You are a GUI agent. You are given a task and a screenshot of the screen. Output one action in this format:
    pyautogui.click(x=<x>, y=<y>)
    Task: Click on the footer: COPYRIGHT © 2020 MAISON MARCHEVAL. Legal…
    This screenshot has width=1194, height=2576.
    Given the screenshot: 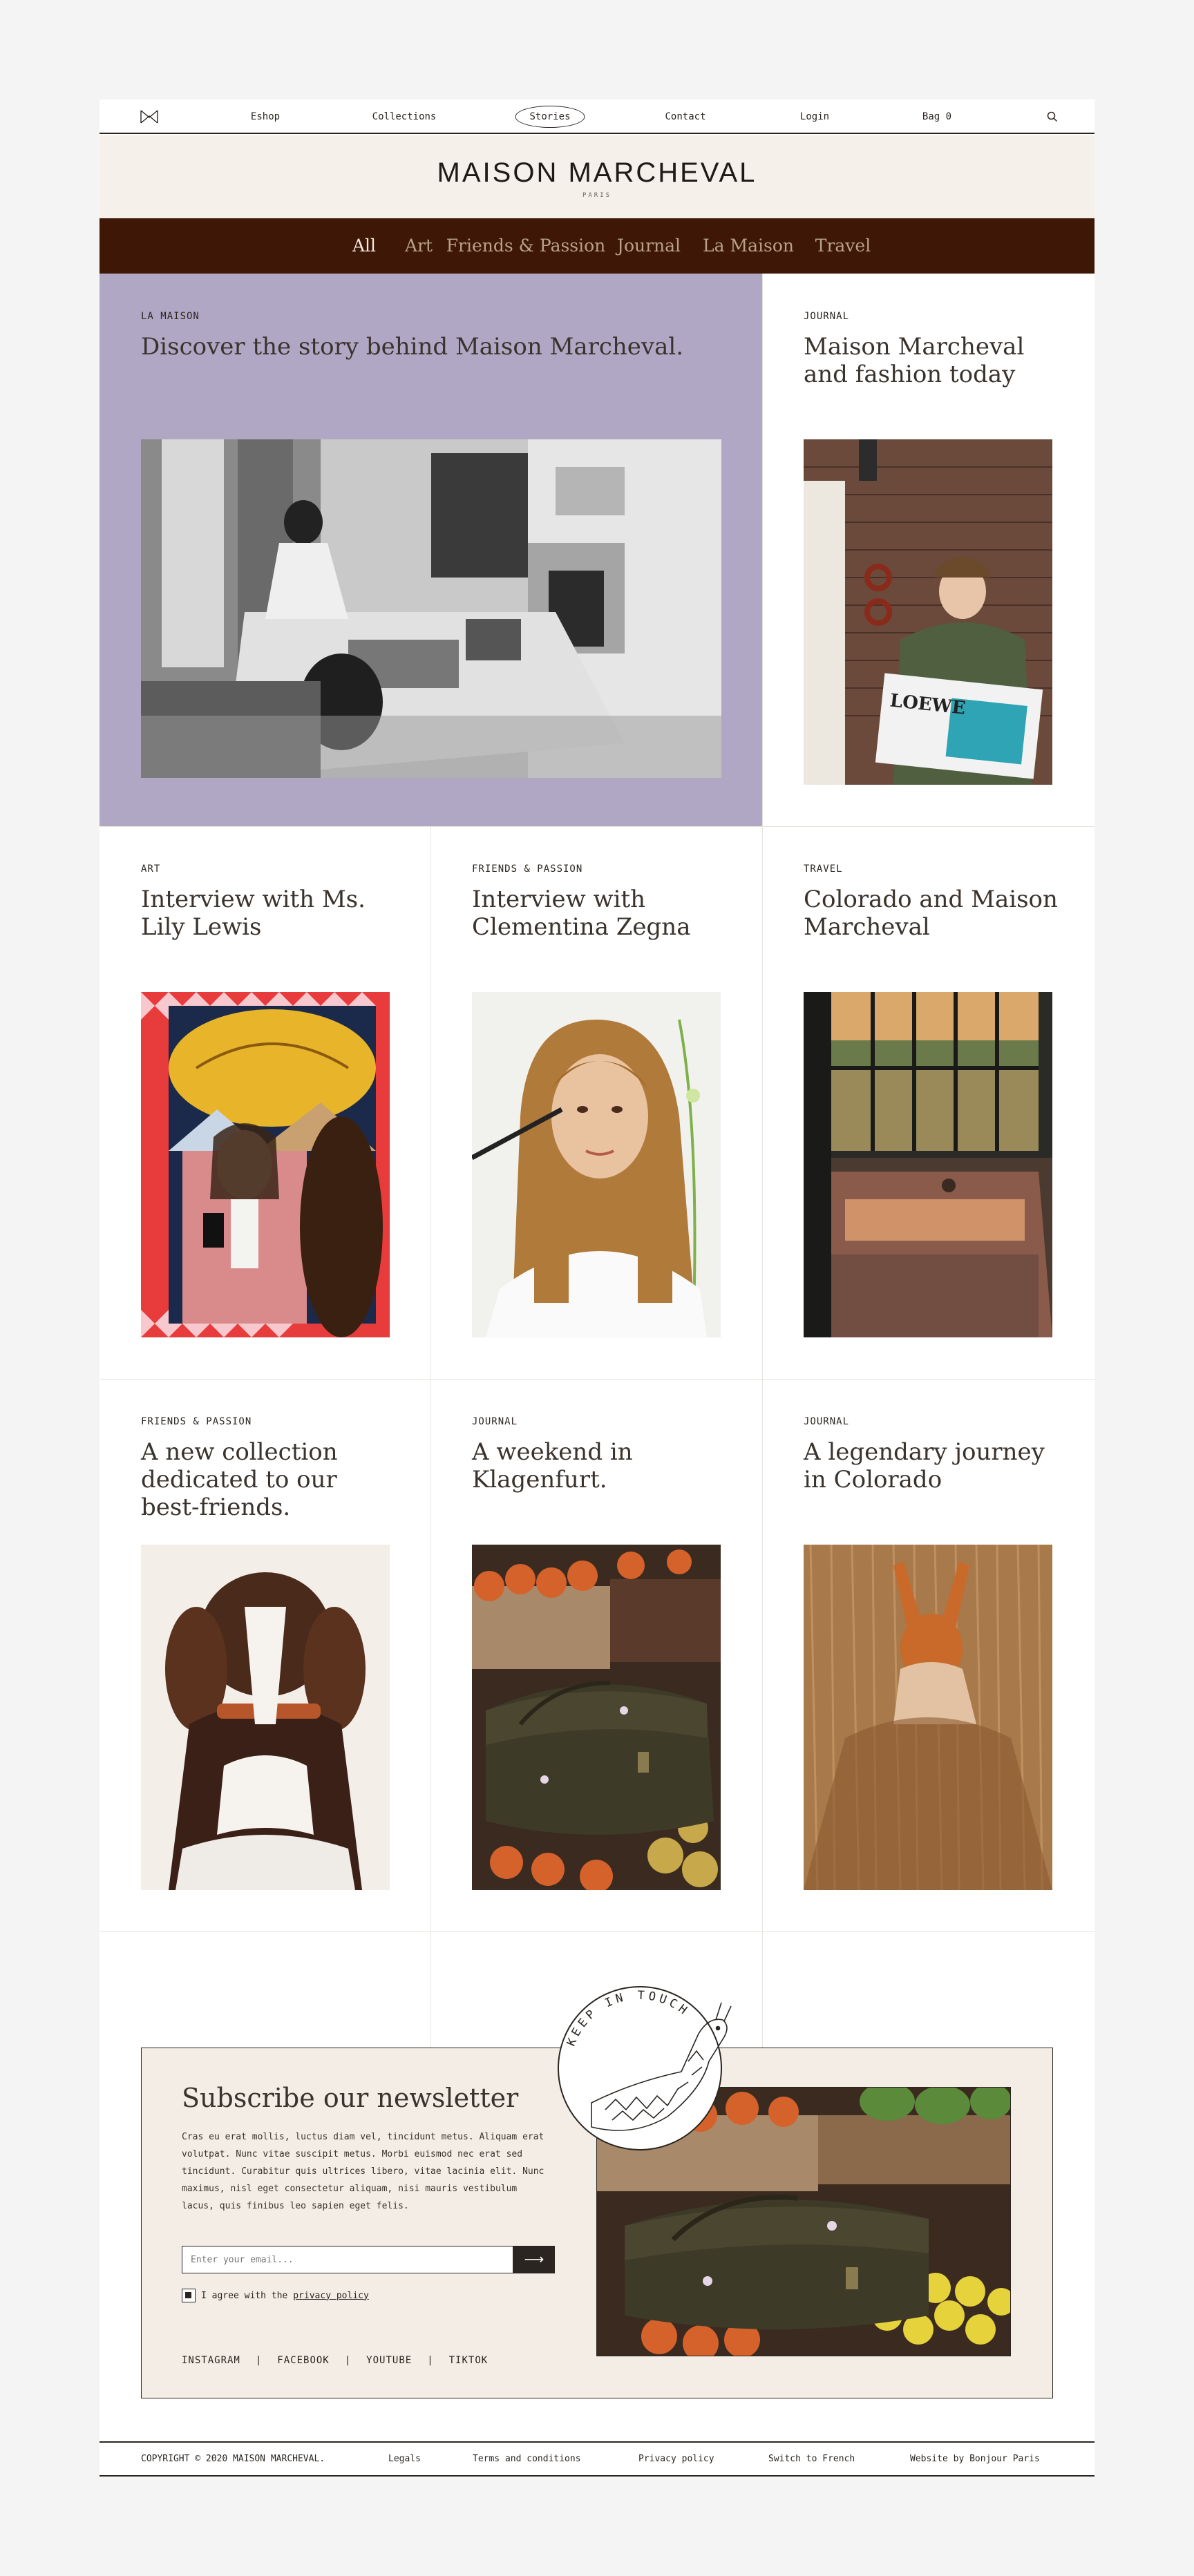 What is the action you would take?
    pyautogui.click(x=597, y=2459)
    